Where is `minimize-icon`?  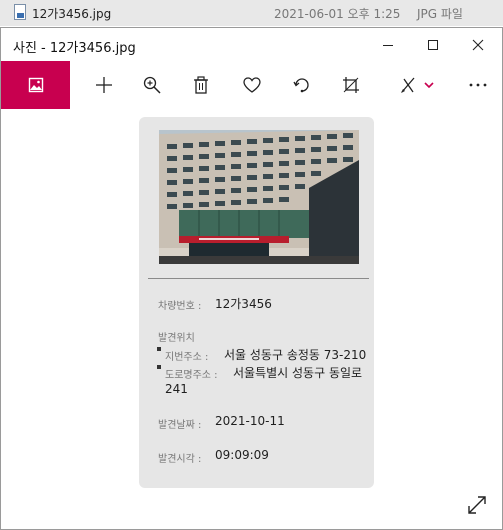
minimize-icon is located at coordinates (387, 45).